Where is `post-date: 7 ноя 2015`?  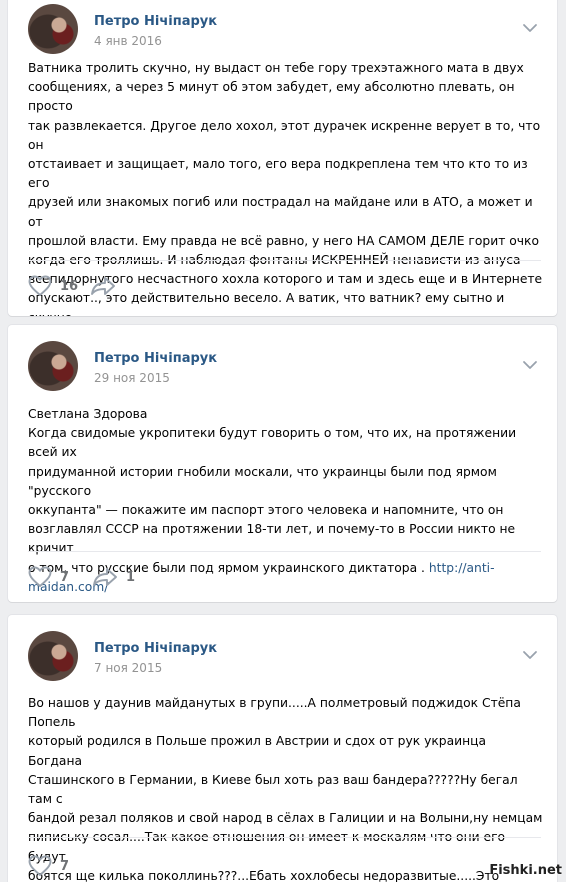
post-date: 7 ноя 2015 is located at coordinates (128, 668).